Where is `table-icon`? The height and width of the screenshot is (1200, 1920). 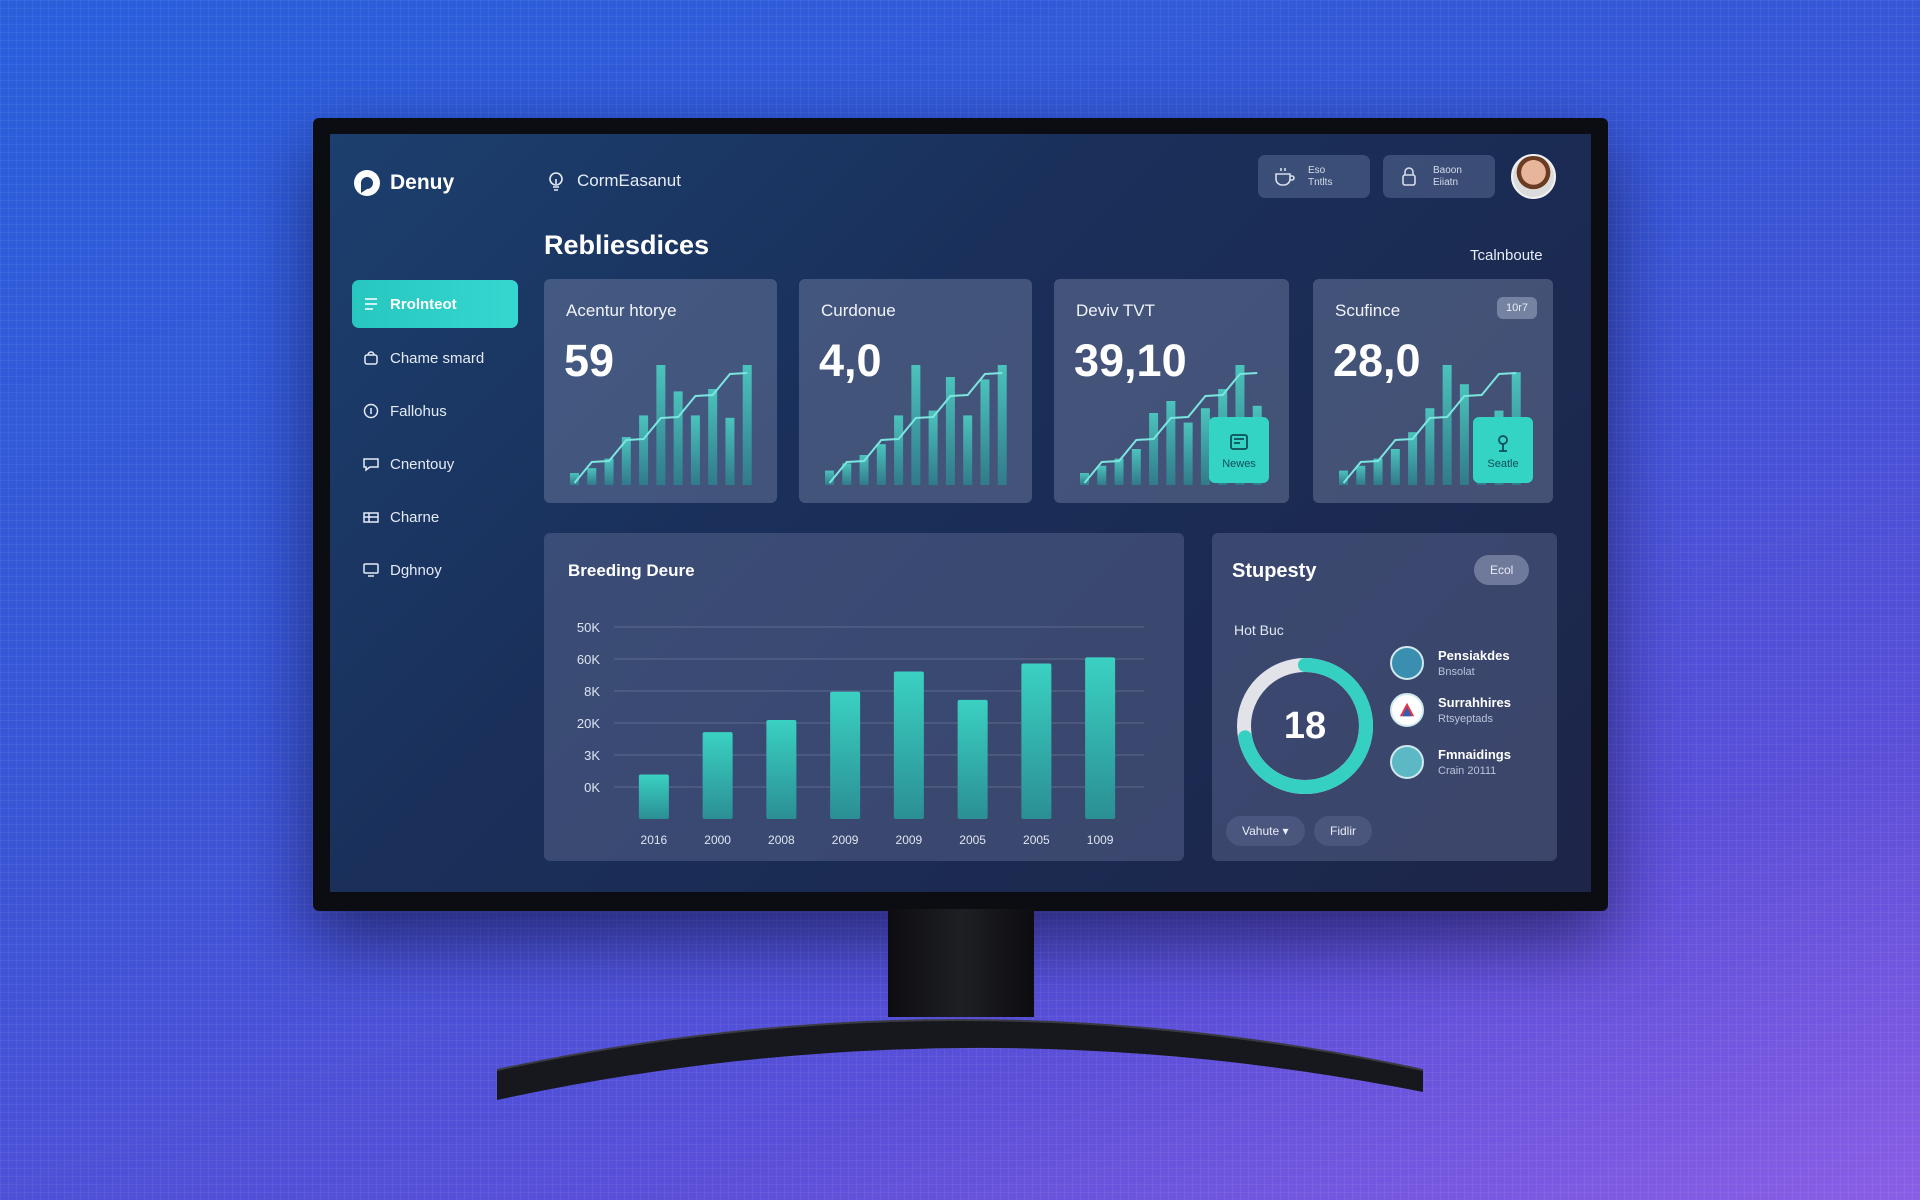
table-icon is located at coordinates (371, 517).